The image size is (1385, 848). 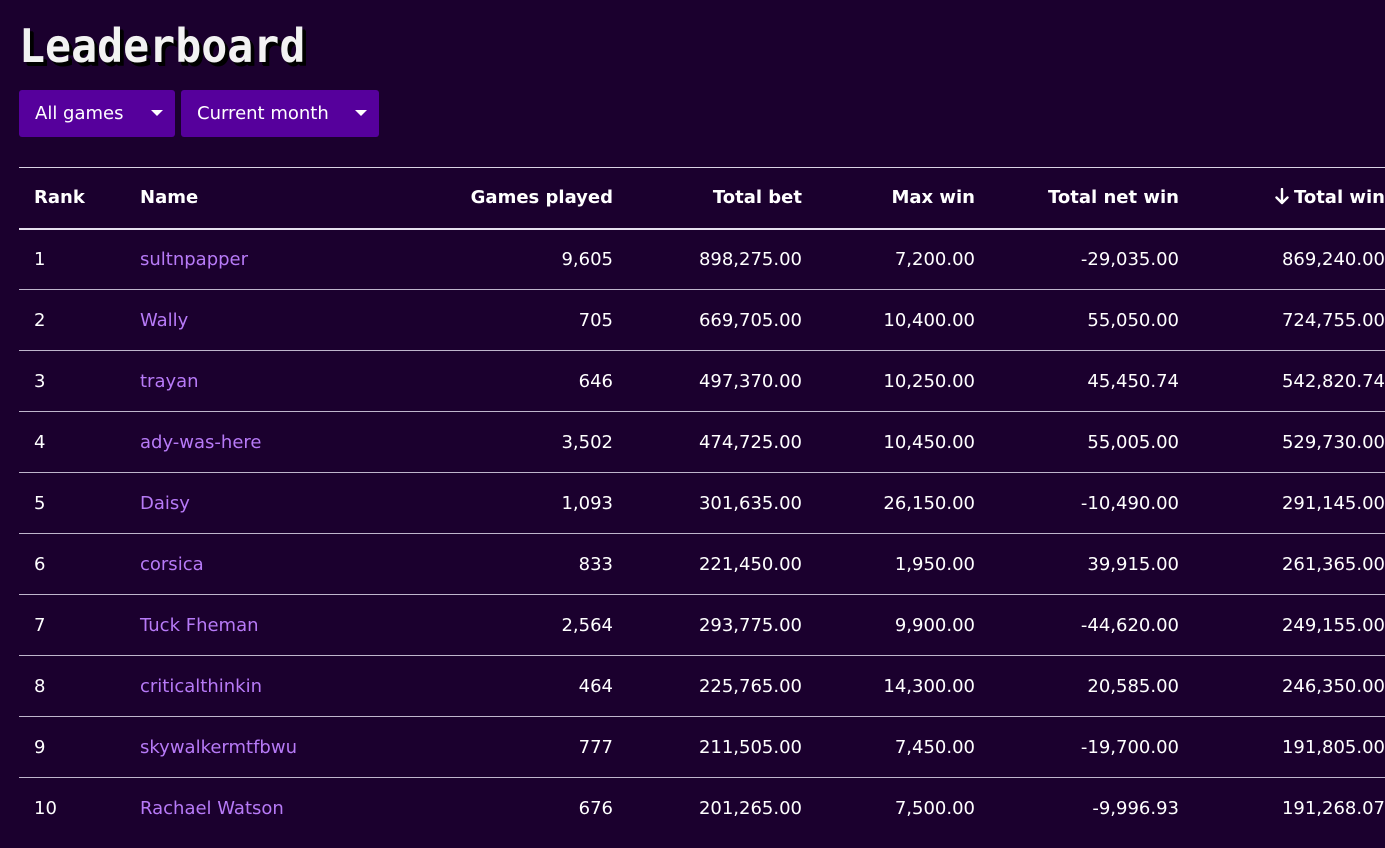 What do you see at coordinates (1129, 747) in the screenshot?
I see `cell-total-net-win-value: -19,700.00` at bounding box center [1129, 747].